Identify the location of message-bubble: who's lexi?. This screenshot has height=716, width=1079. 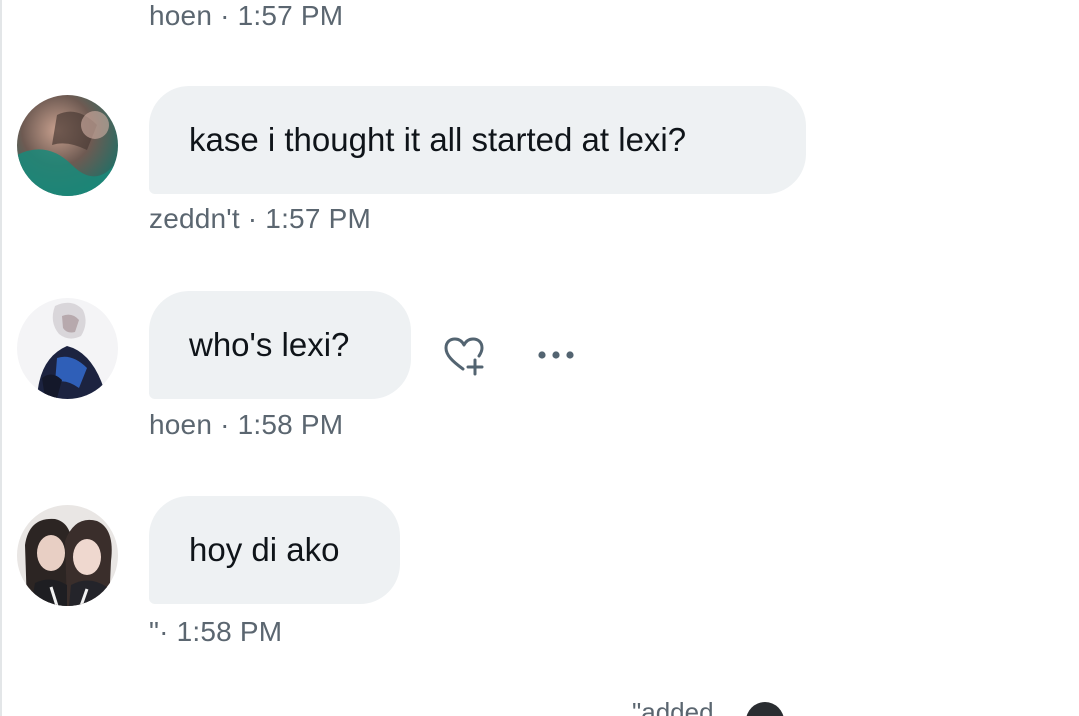
(280, 345).